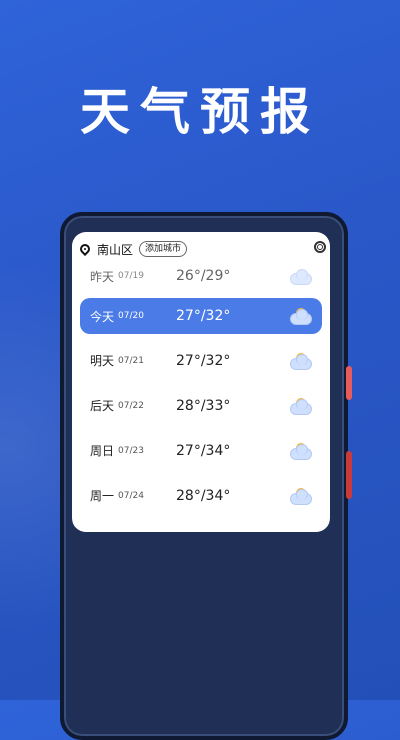  Describe the element at coordinates (131, 405) in the screenshot. I see `date-label: 07/22` at that location.